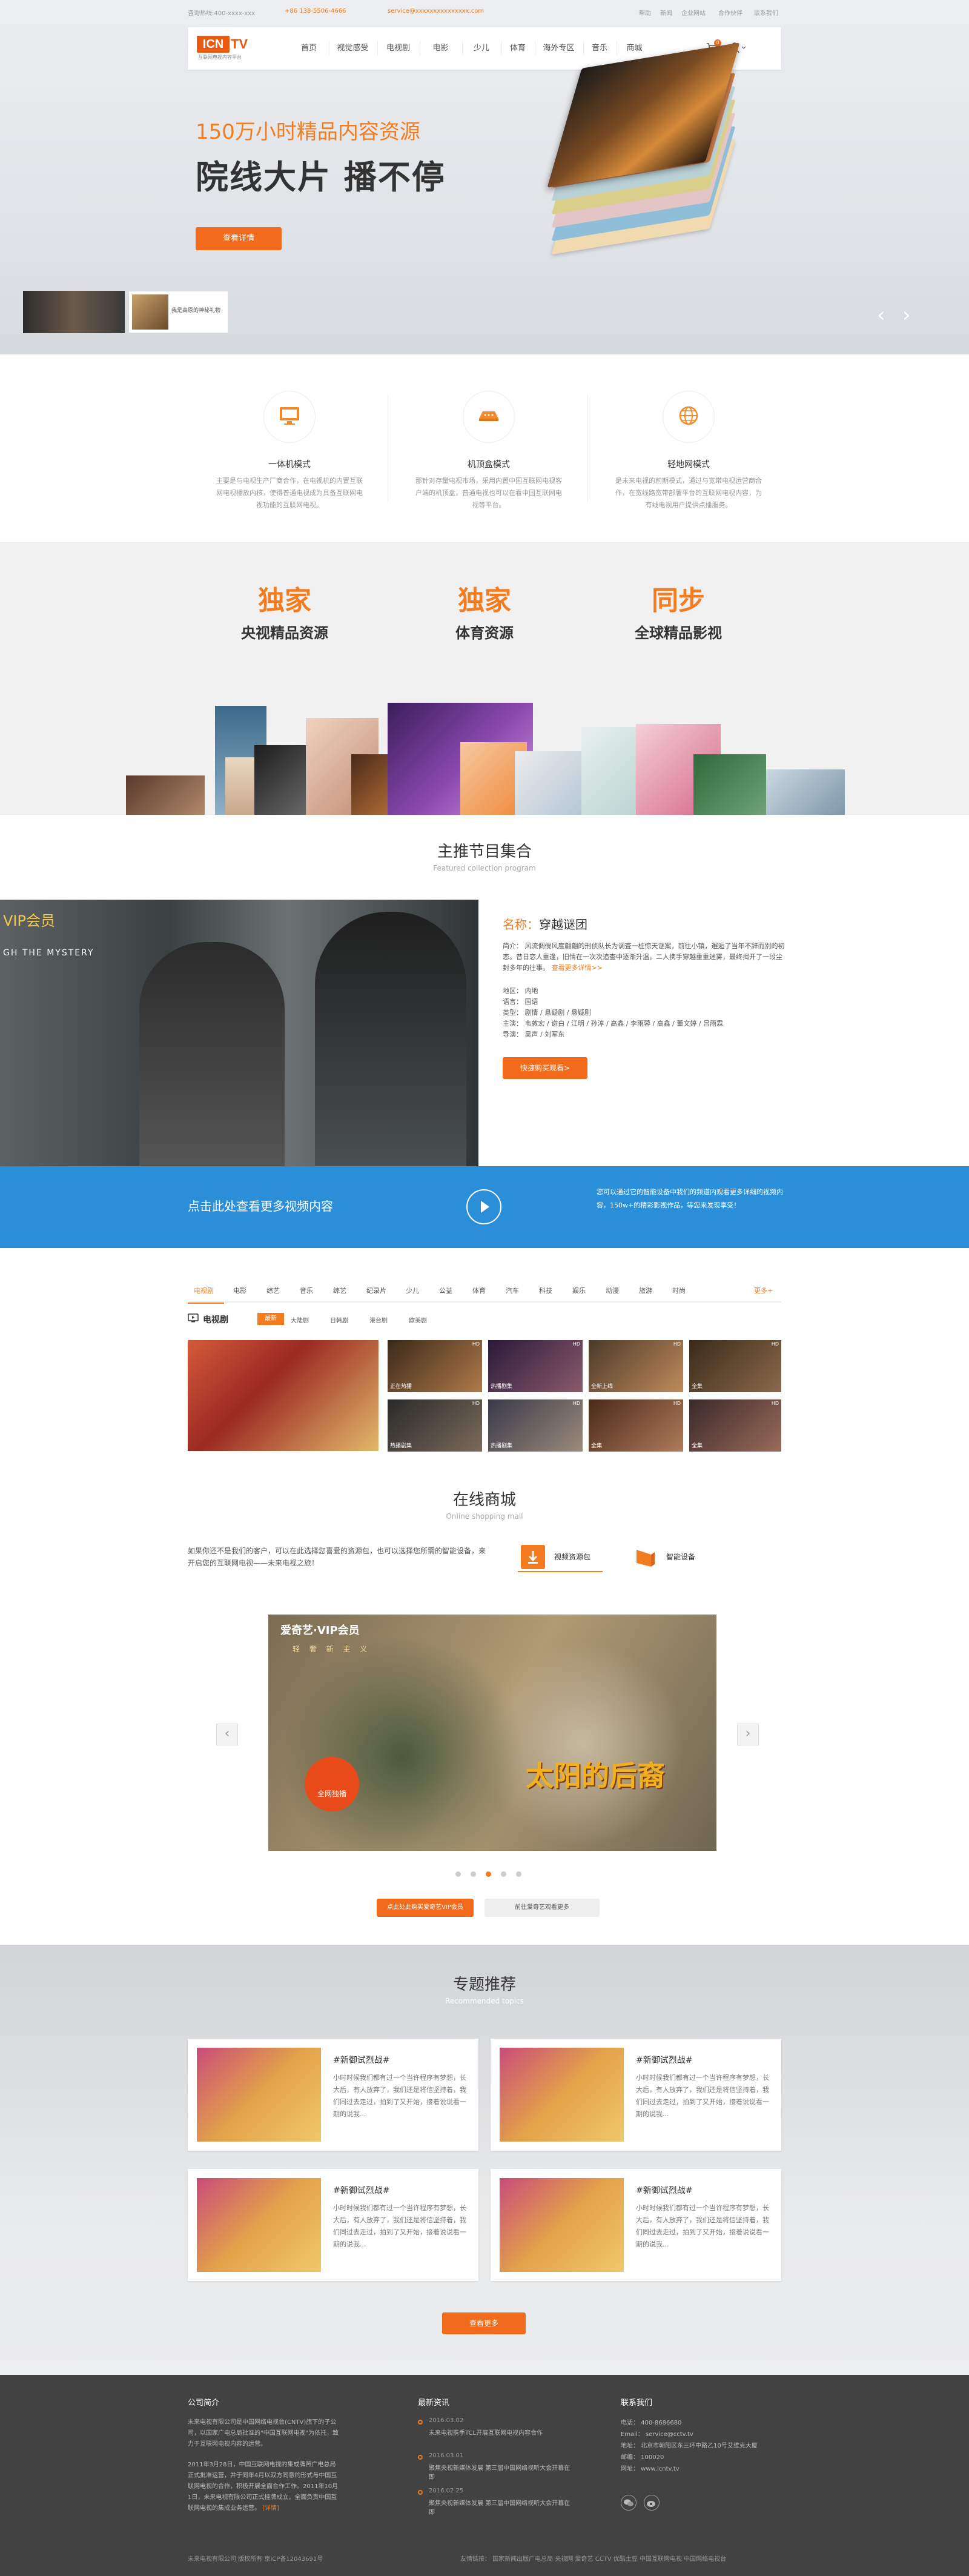 The width and height of the screenshot is (969, 2576). What do you see at coordinates (300, 1319) in the screenshot?
I see `subtab-mainland: 大陆剧` at bounding box center [300, 1319].